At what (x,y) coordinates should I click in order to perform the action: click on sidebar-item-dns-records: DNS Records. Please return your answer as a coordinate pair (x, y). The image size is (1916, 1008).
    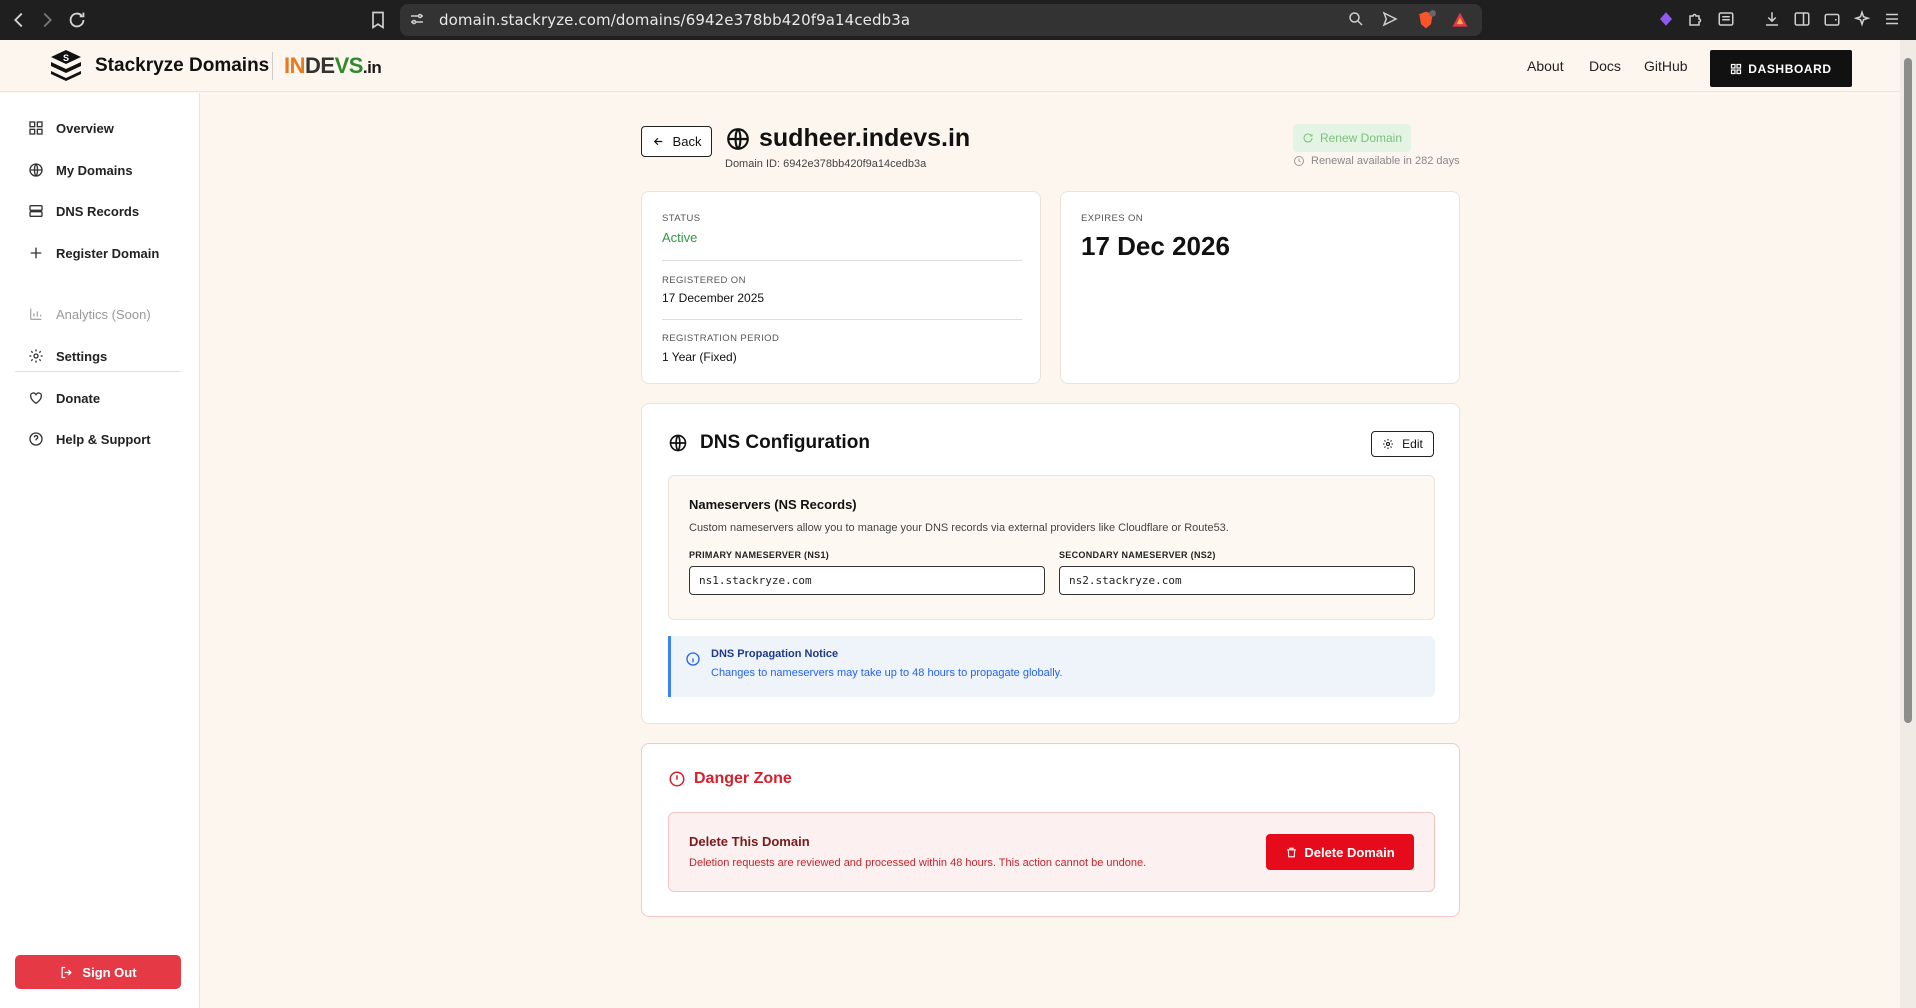
    Looking at the image, I should click on (83, 211).